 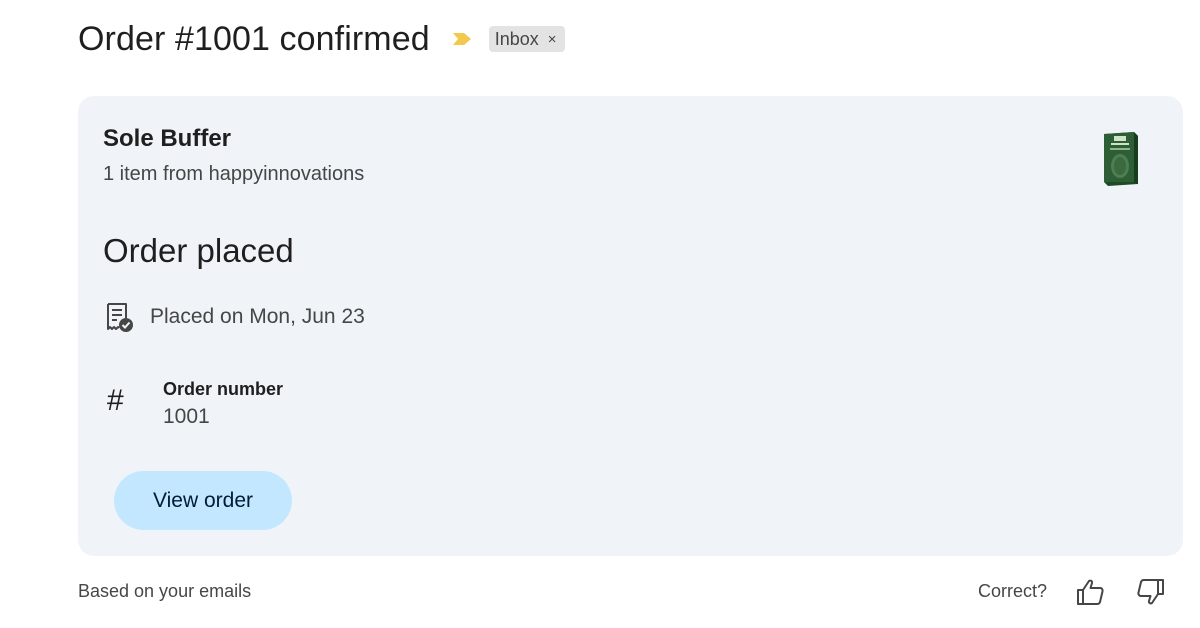 I want to click on order-number-label: Order number, so click(x=223, y=389).